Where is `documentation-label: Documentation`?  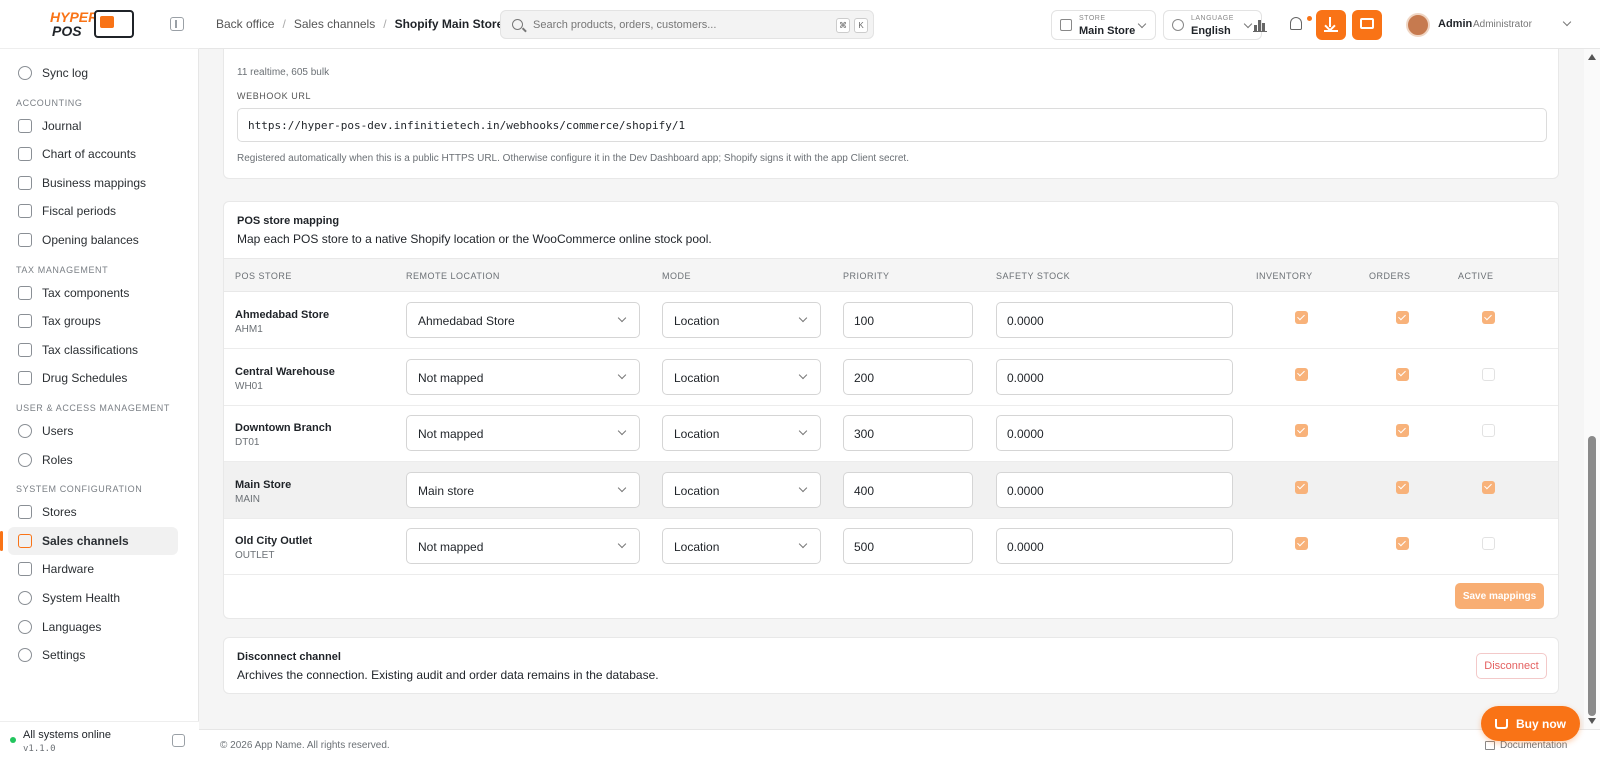
documentation-label: Documentation is located at coordinates (1534, 745).